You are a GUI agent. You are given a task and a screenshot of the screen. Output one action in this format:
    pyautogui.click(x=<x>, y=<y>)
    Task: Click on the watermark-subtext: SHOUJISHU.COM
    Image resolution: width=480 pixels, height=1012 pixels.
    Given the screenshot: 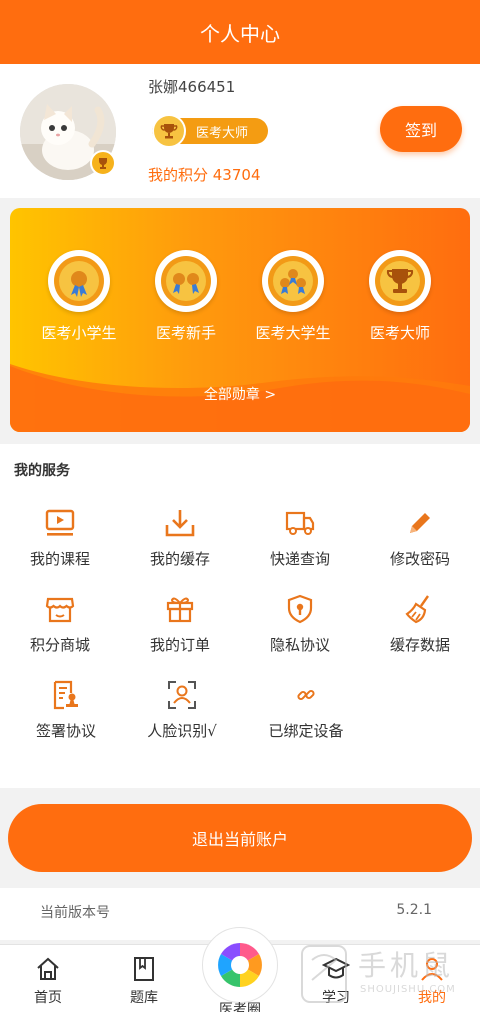 What is the action you would take?
    pyautogui.click(x=408, y=989)
    